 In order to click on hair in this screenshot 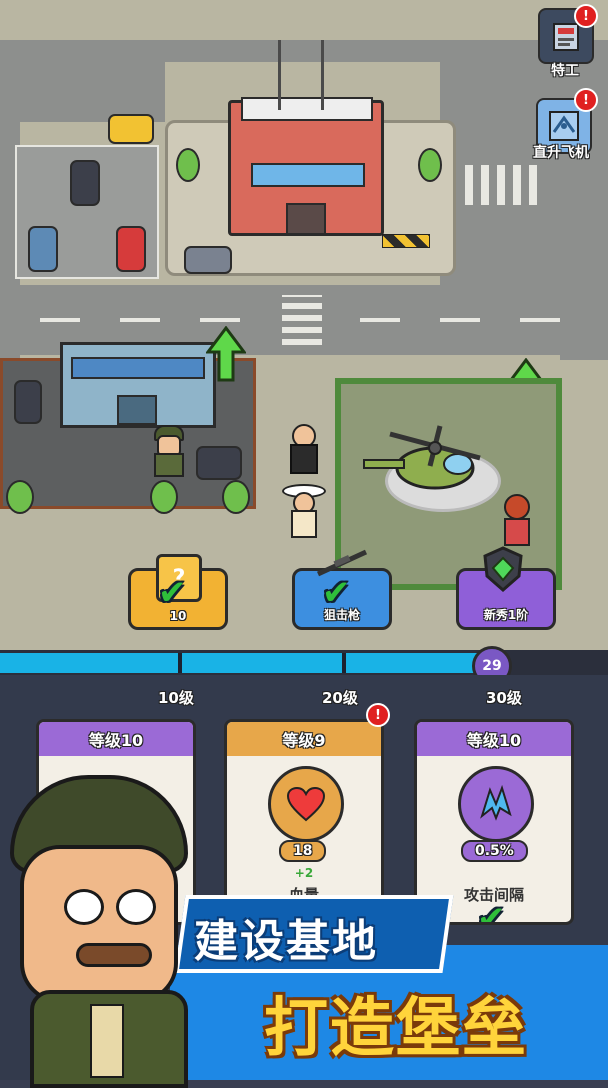, I will do `click(517, 507)`.